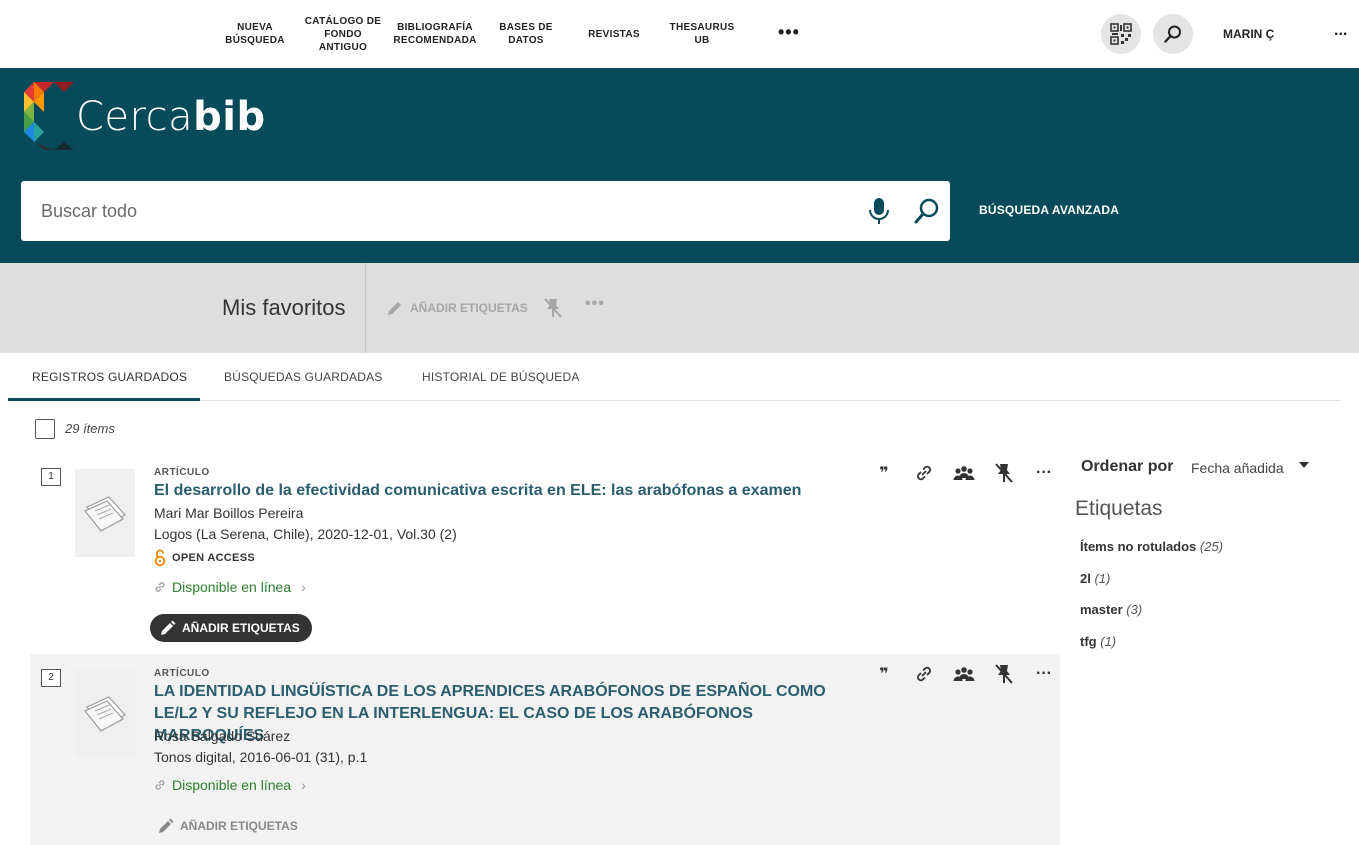  I want to click on search-box, so click(485, 211).